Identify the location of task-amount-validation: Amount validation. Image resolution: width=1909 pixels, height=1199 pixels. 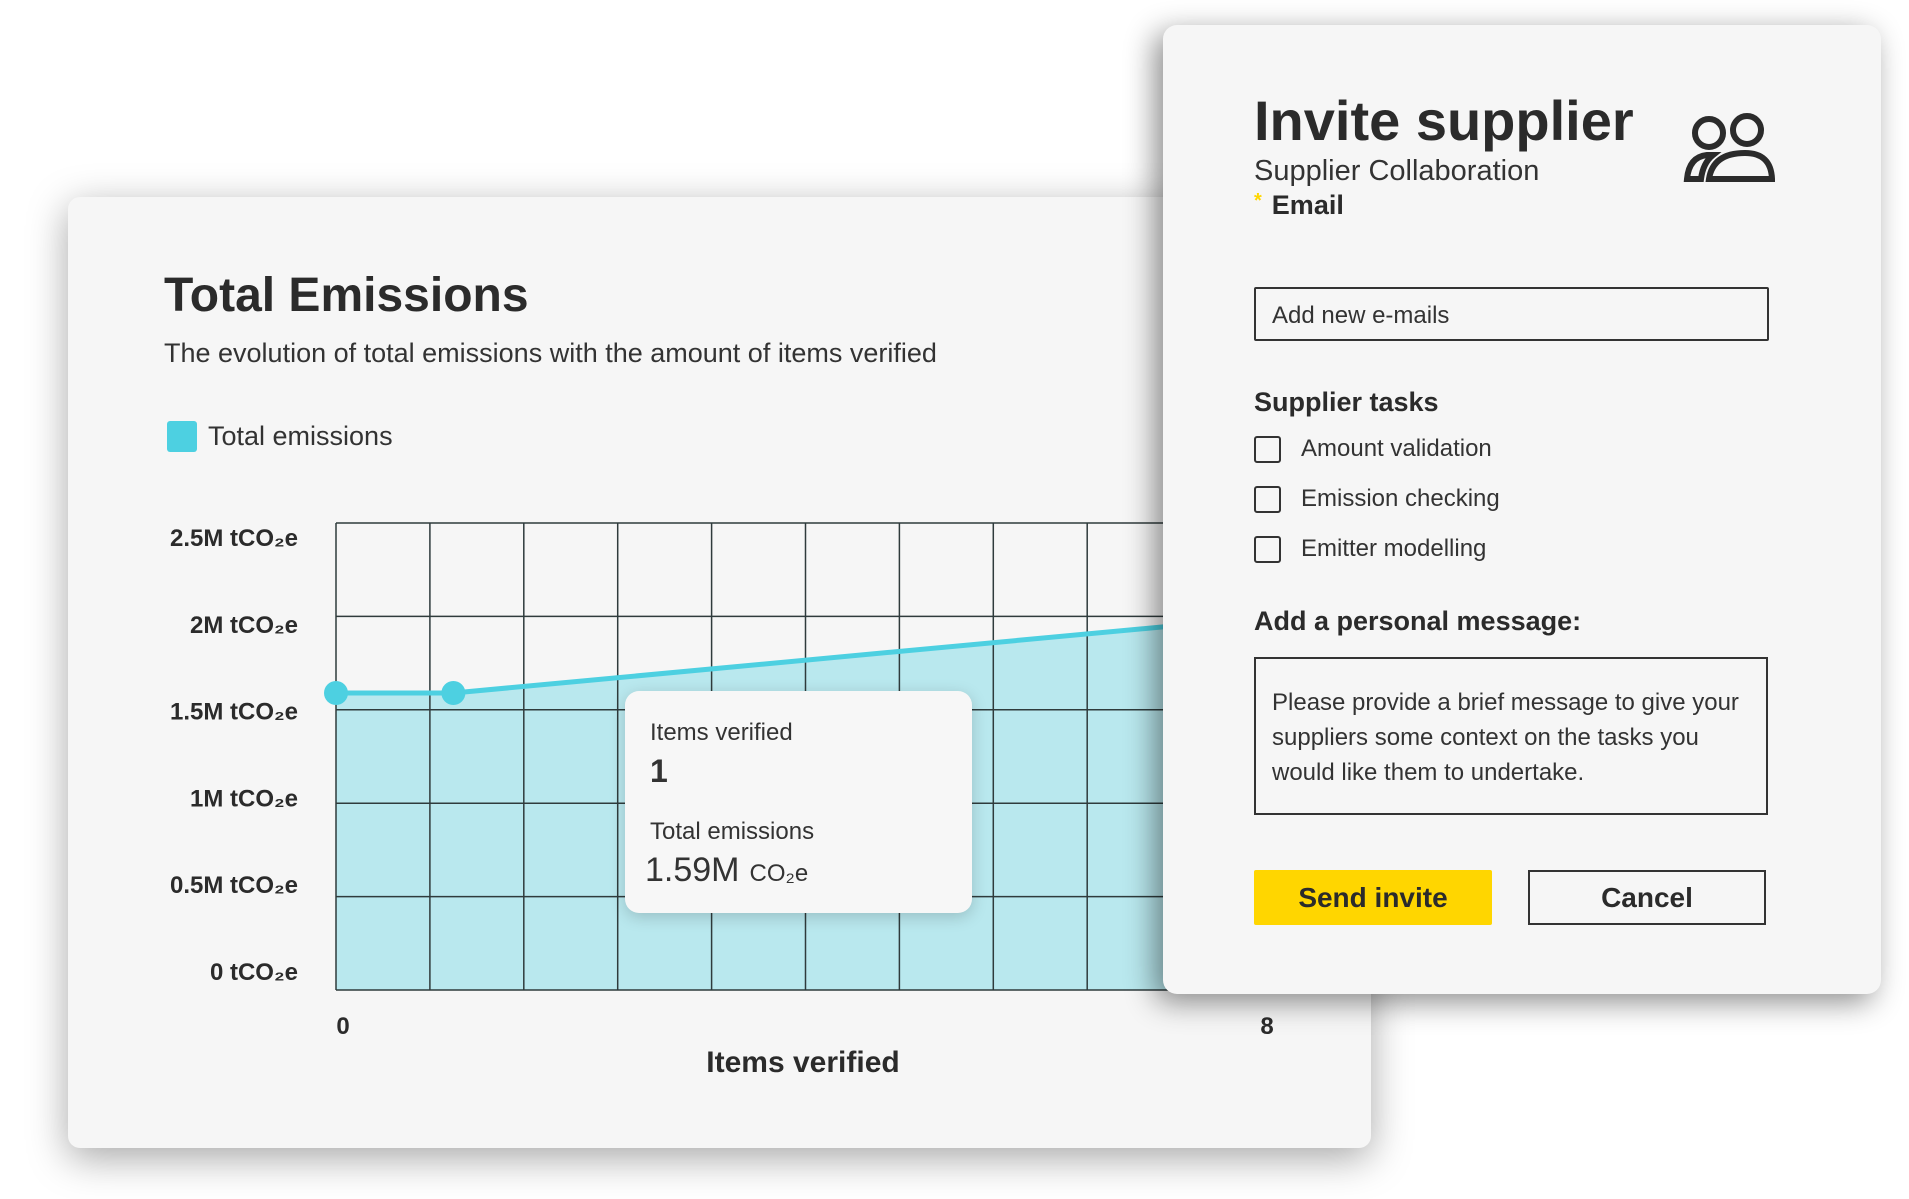
(1373, 449).